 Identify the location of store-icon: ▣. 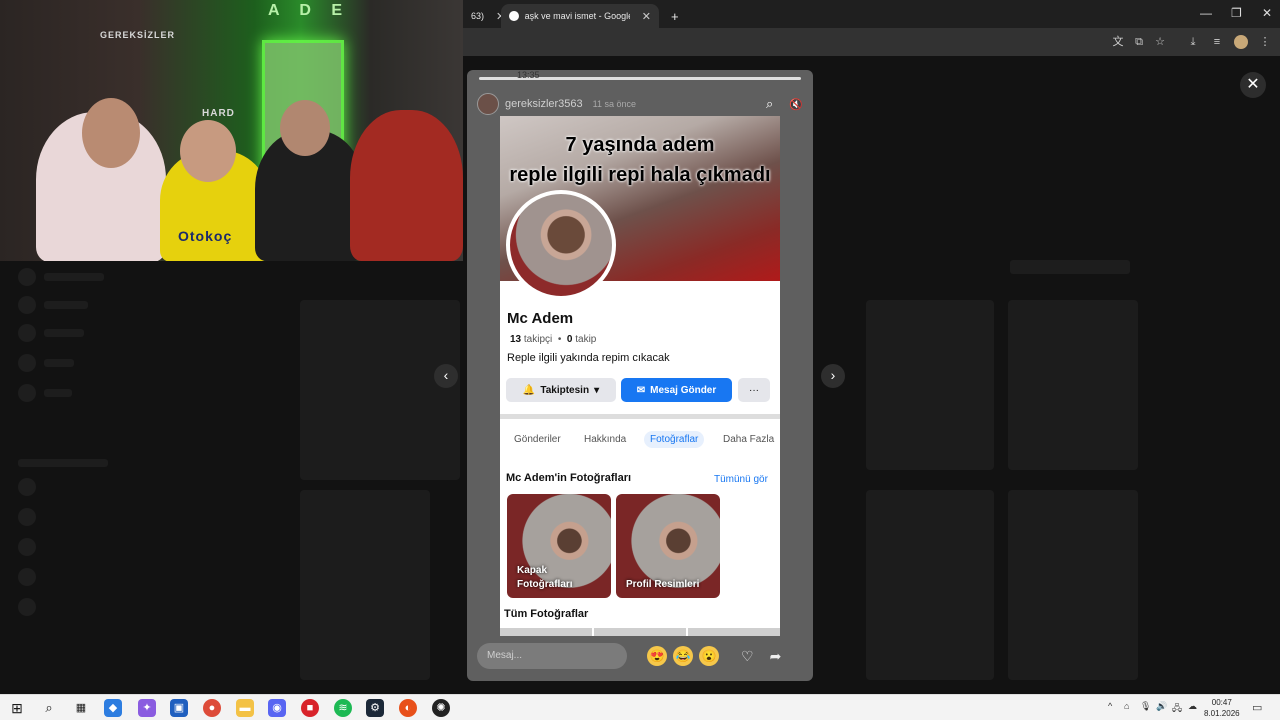
(179, 708).